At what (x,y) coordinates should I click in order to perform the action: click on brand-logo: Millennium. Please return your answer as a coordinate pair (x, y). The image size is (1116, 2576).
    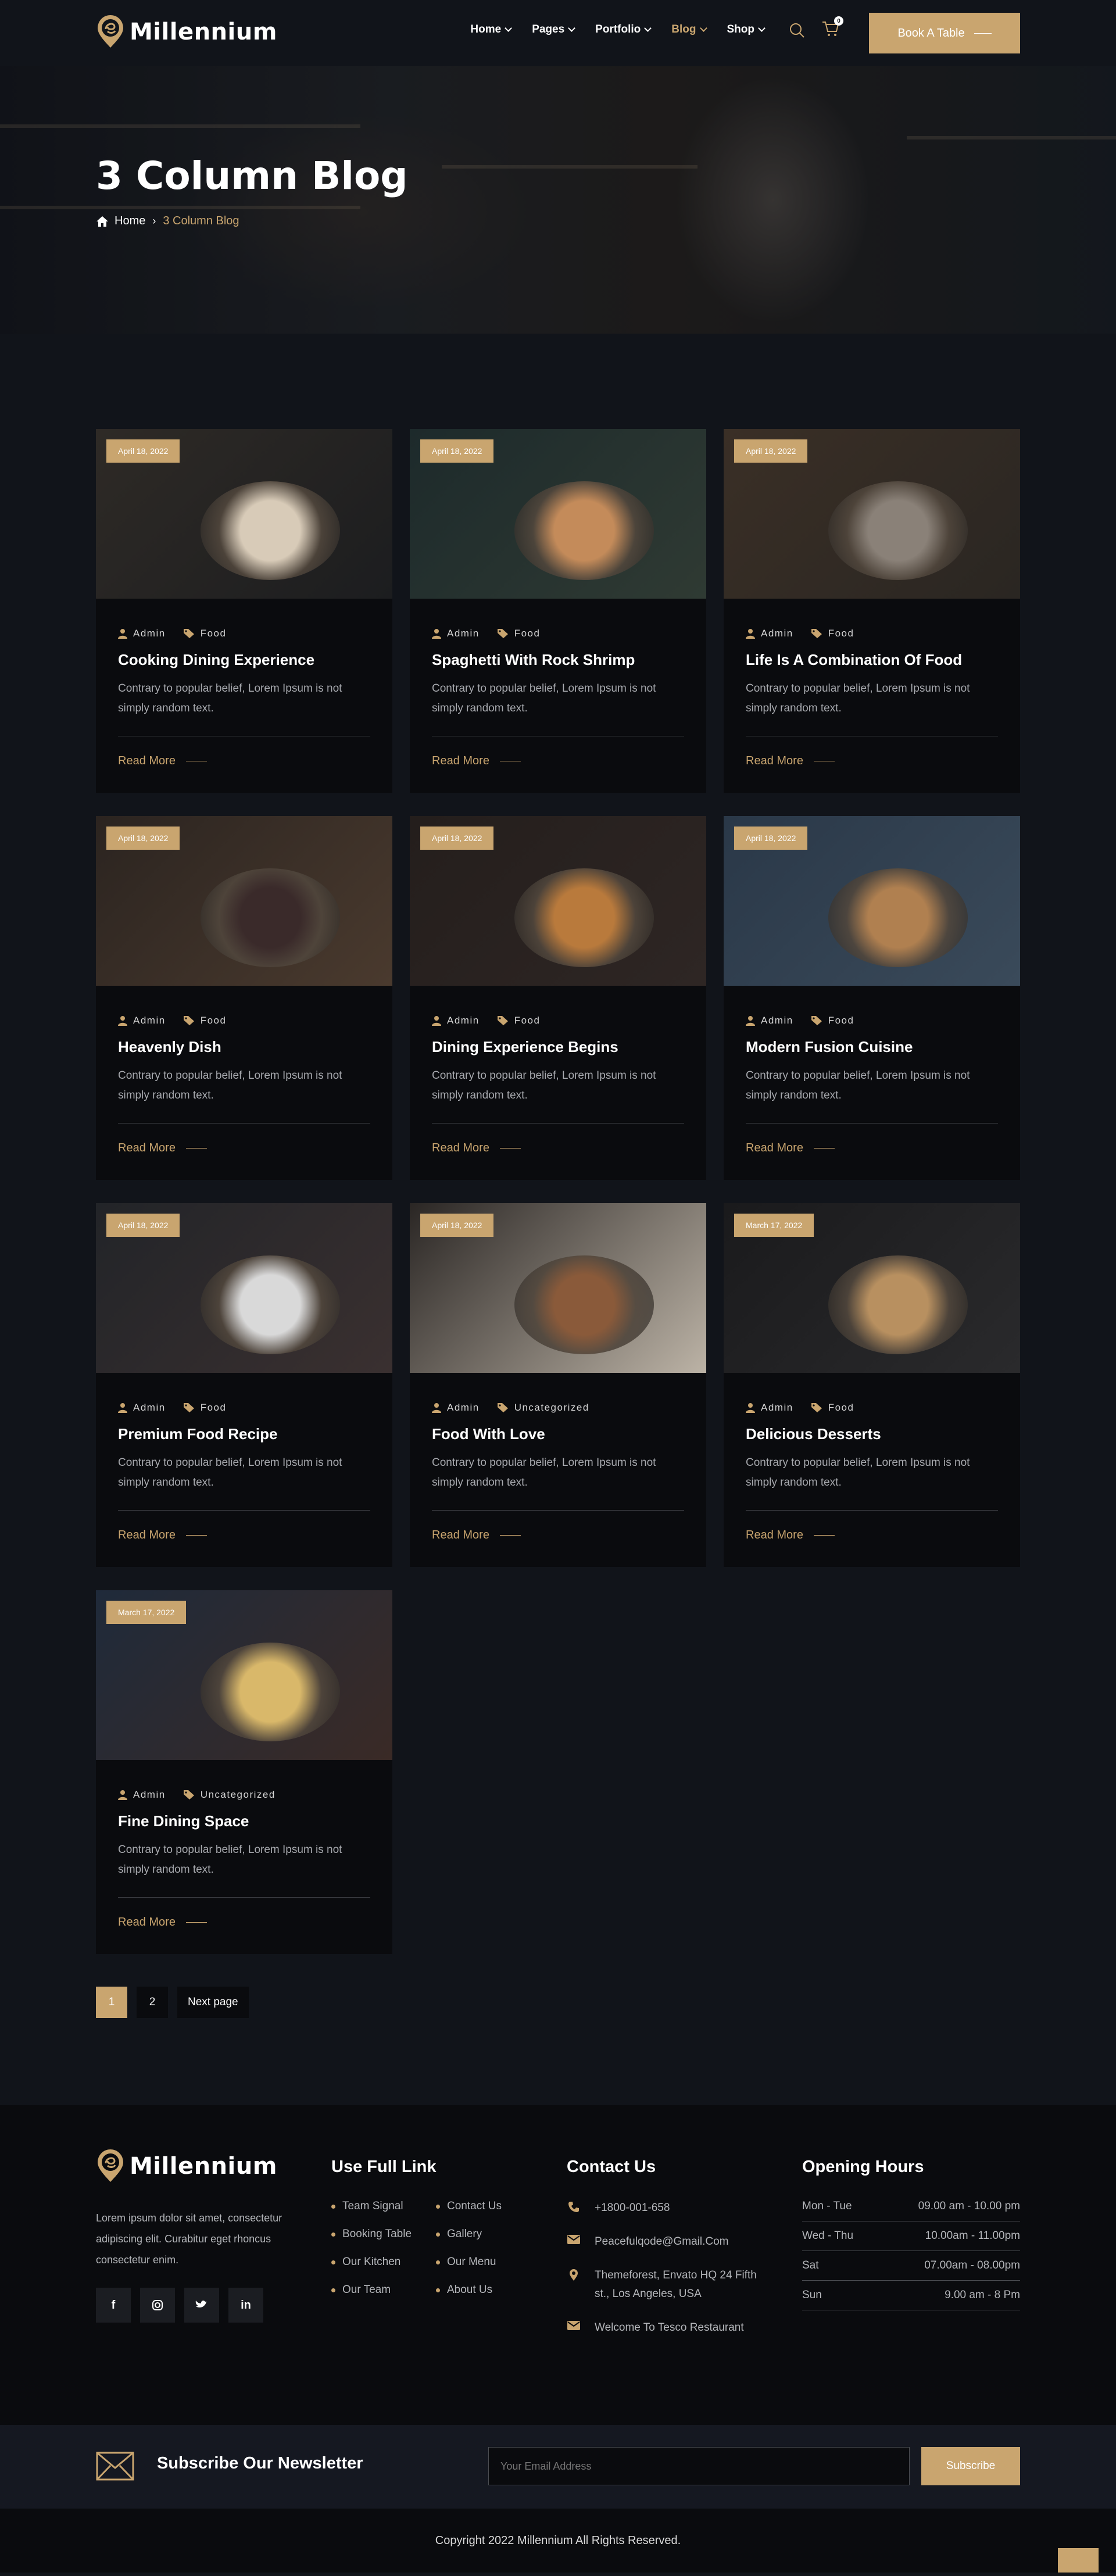
    Looking at the image, I should click on (187, 32).